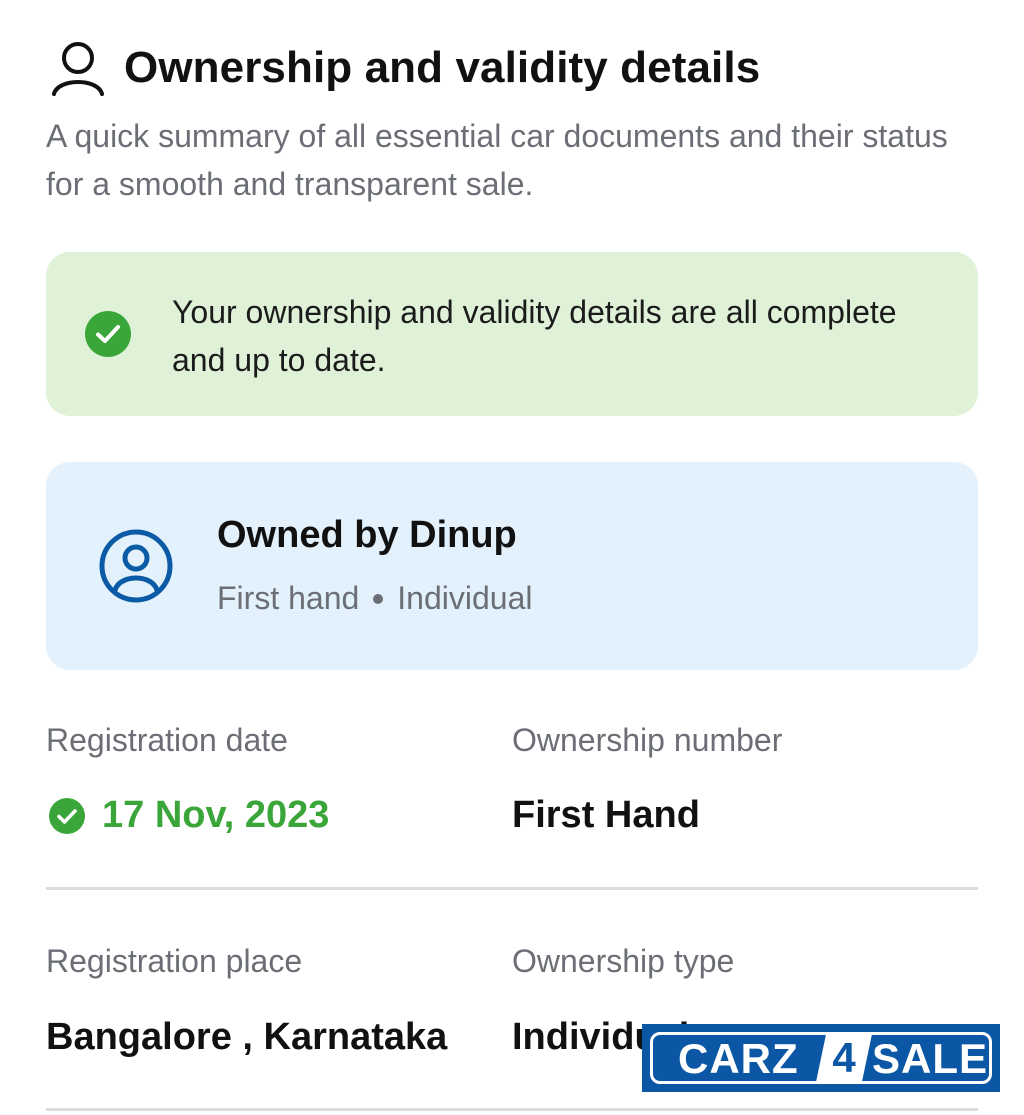 The image size is (1024, 1115). I want to click on registration-date-text: 17 Nov, 2023, so click(216, 815).